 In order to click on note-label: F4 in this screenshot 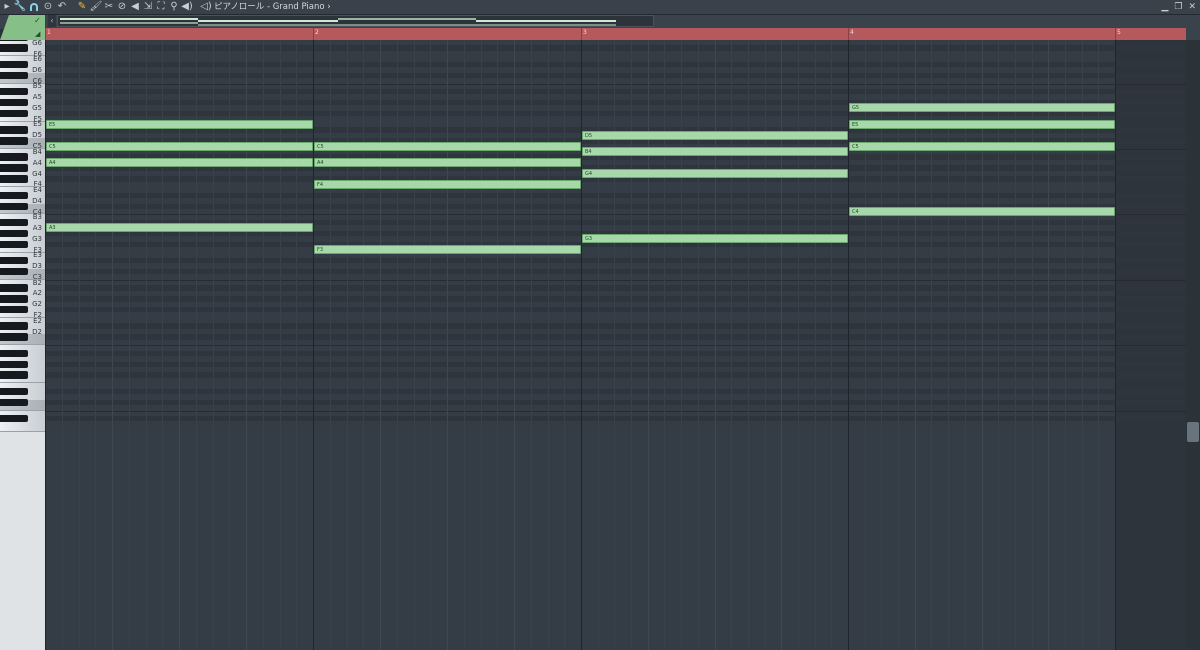, I will do `click(320, 184)`.